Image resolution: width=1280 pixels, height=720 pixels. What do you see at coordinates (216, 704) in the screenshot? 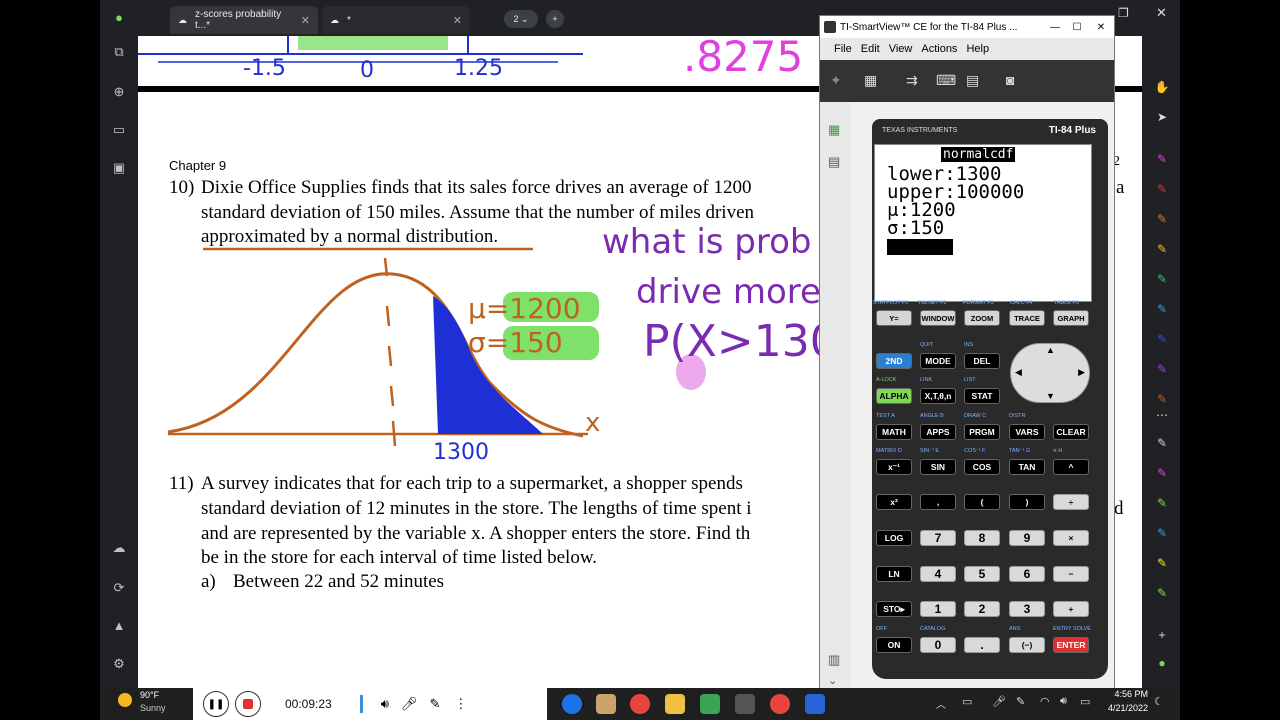
I see `pause-icon: ❚❚` at bounding box center [216, 704].